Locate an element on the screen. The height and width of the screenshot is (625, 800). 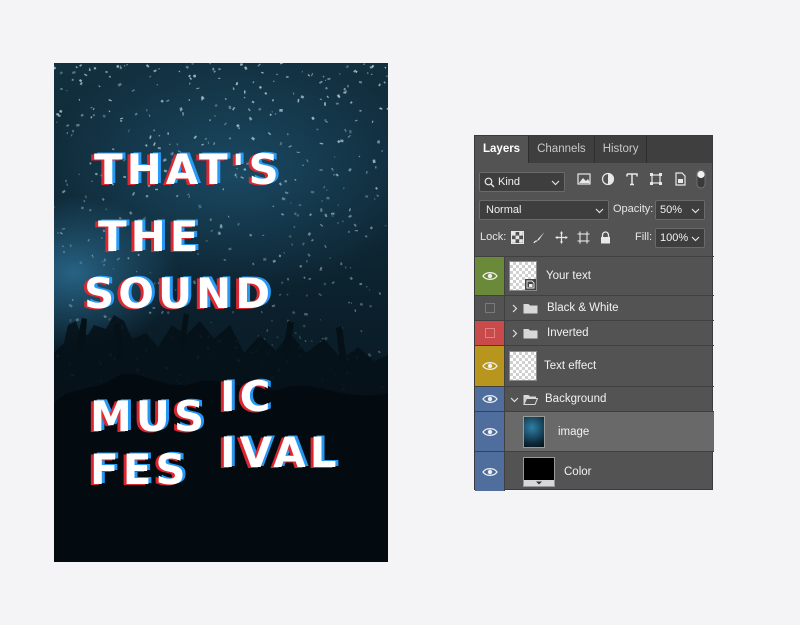
panel-tabs: Layers Channels History is located at coordinates (593, 149).